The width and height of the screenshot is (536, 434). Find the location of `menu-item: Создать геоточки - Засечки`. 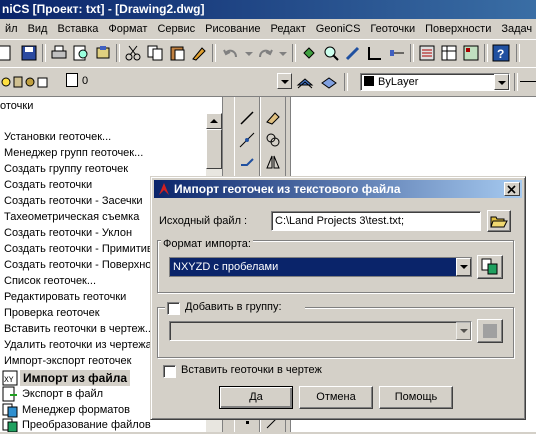

menu-item: Создать геоточки - Засечки is located at coordinates (73, 201).